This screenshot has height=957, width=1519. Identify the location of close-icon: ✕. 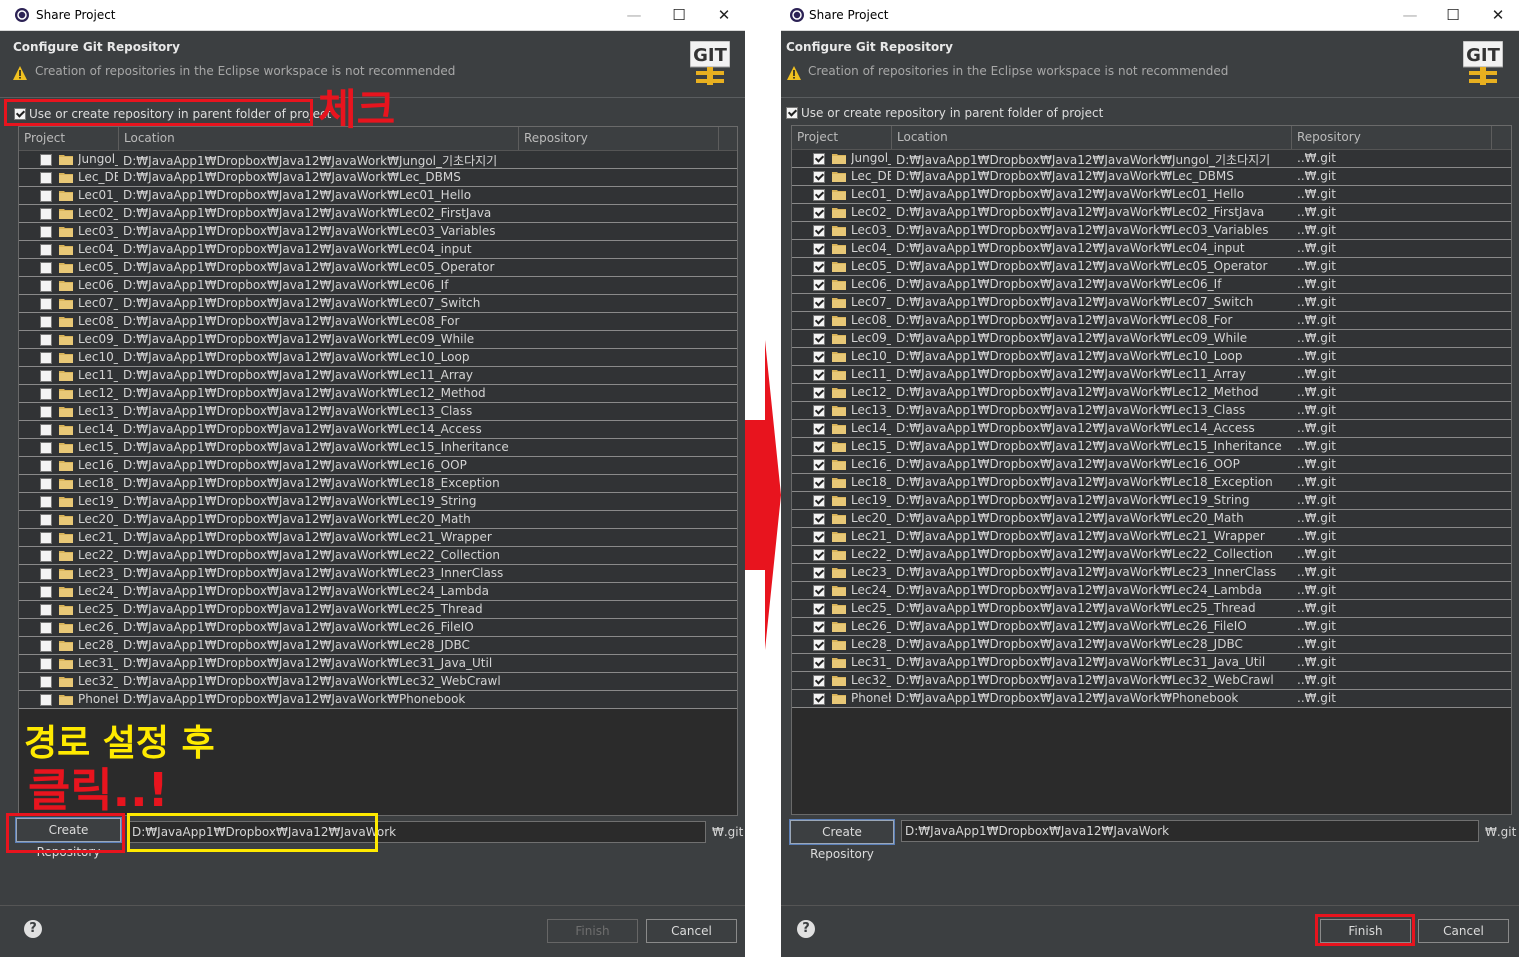
(1498, 15).